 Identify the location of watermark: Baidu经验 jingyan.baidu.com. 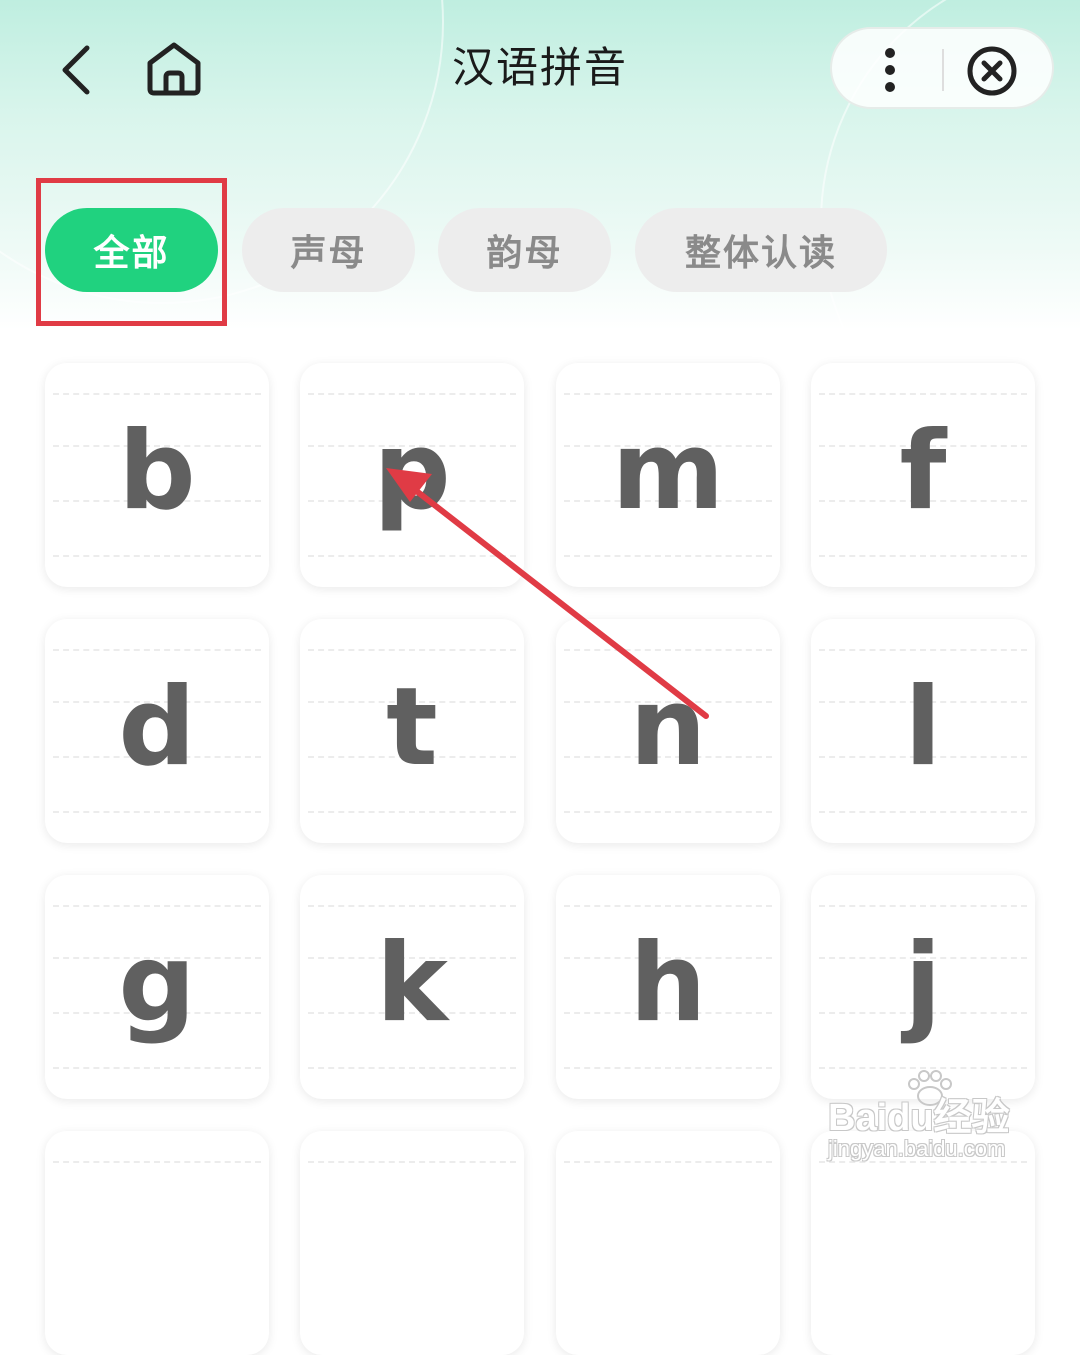
(928, 1118).